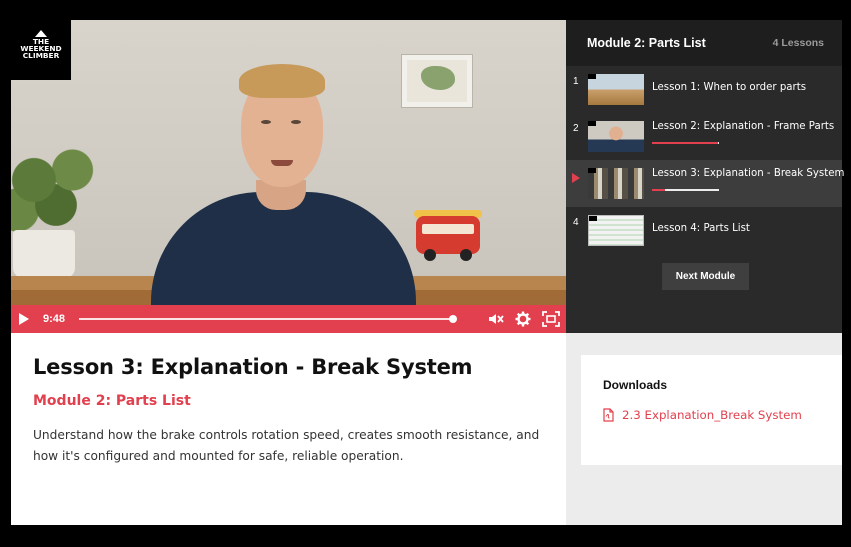  Describe the element at coordinates (576, 222) in the screenshot. I see `lesson-number: 4` at that location.